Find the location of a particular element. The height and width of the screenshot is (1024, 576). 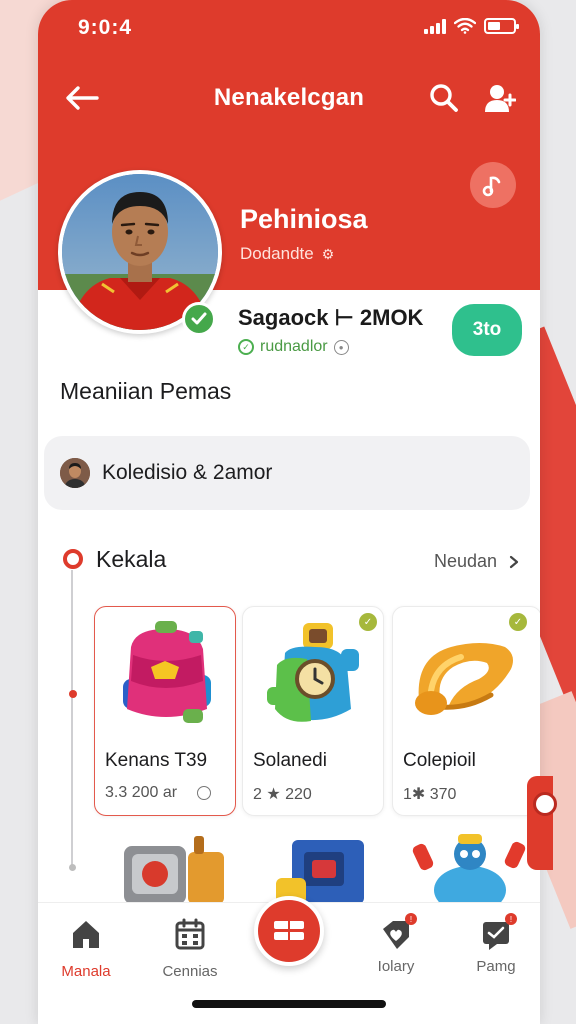

kekala-title: Kekala is located at coordinates (131, 559).